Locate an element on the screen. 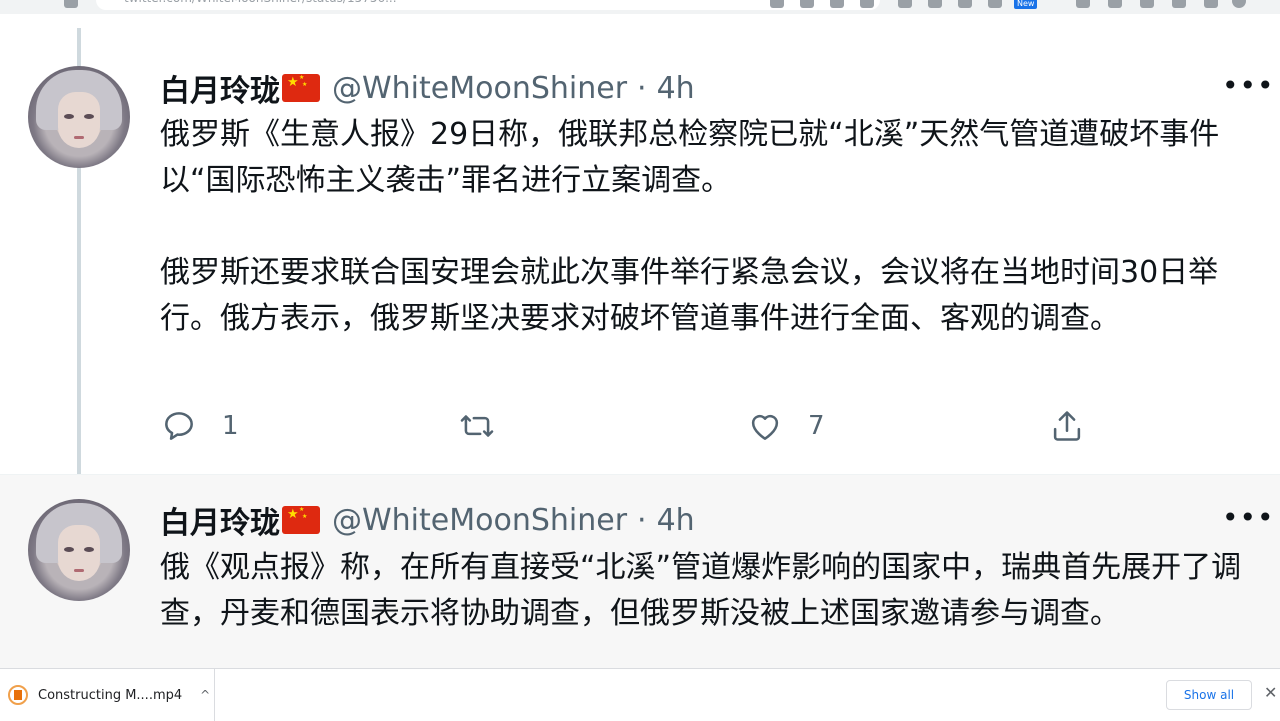 The image size is (1280, 721). reply-count: 1 is located at coordinates (230, 426).